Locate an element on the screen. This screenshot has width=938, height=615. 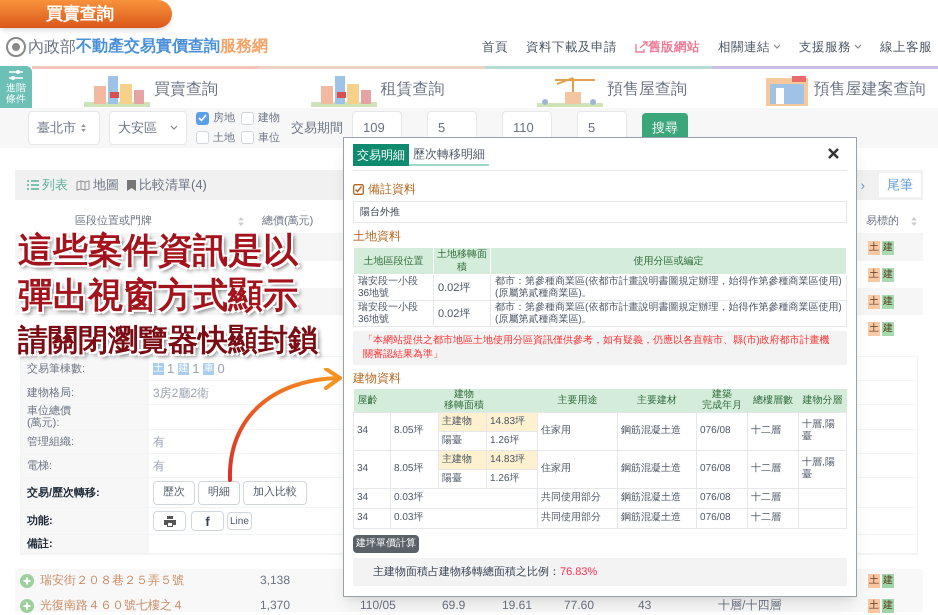
type-checkbox: 車位 is located at coordinates (260, 138).